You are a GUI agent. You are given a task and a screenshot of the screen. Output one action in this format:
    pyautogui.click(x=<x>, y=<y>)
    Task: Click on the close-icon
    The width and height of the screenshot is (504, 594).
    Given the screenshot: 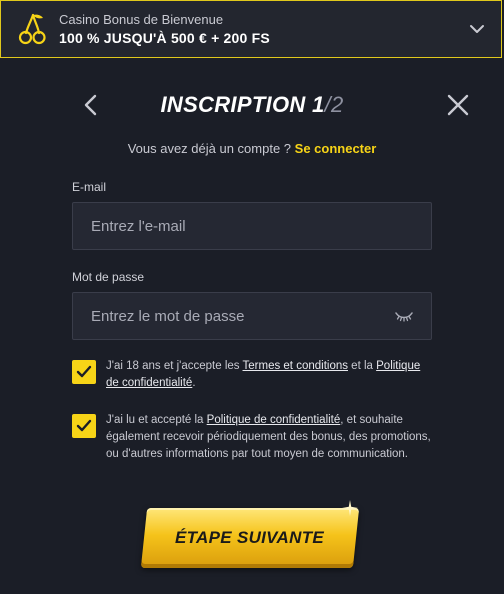 What is the action you would take?
    pyautogui.click(x=458, y=105)
    